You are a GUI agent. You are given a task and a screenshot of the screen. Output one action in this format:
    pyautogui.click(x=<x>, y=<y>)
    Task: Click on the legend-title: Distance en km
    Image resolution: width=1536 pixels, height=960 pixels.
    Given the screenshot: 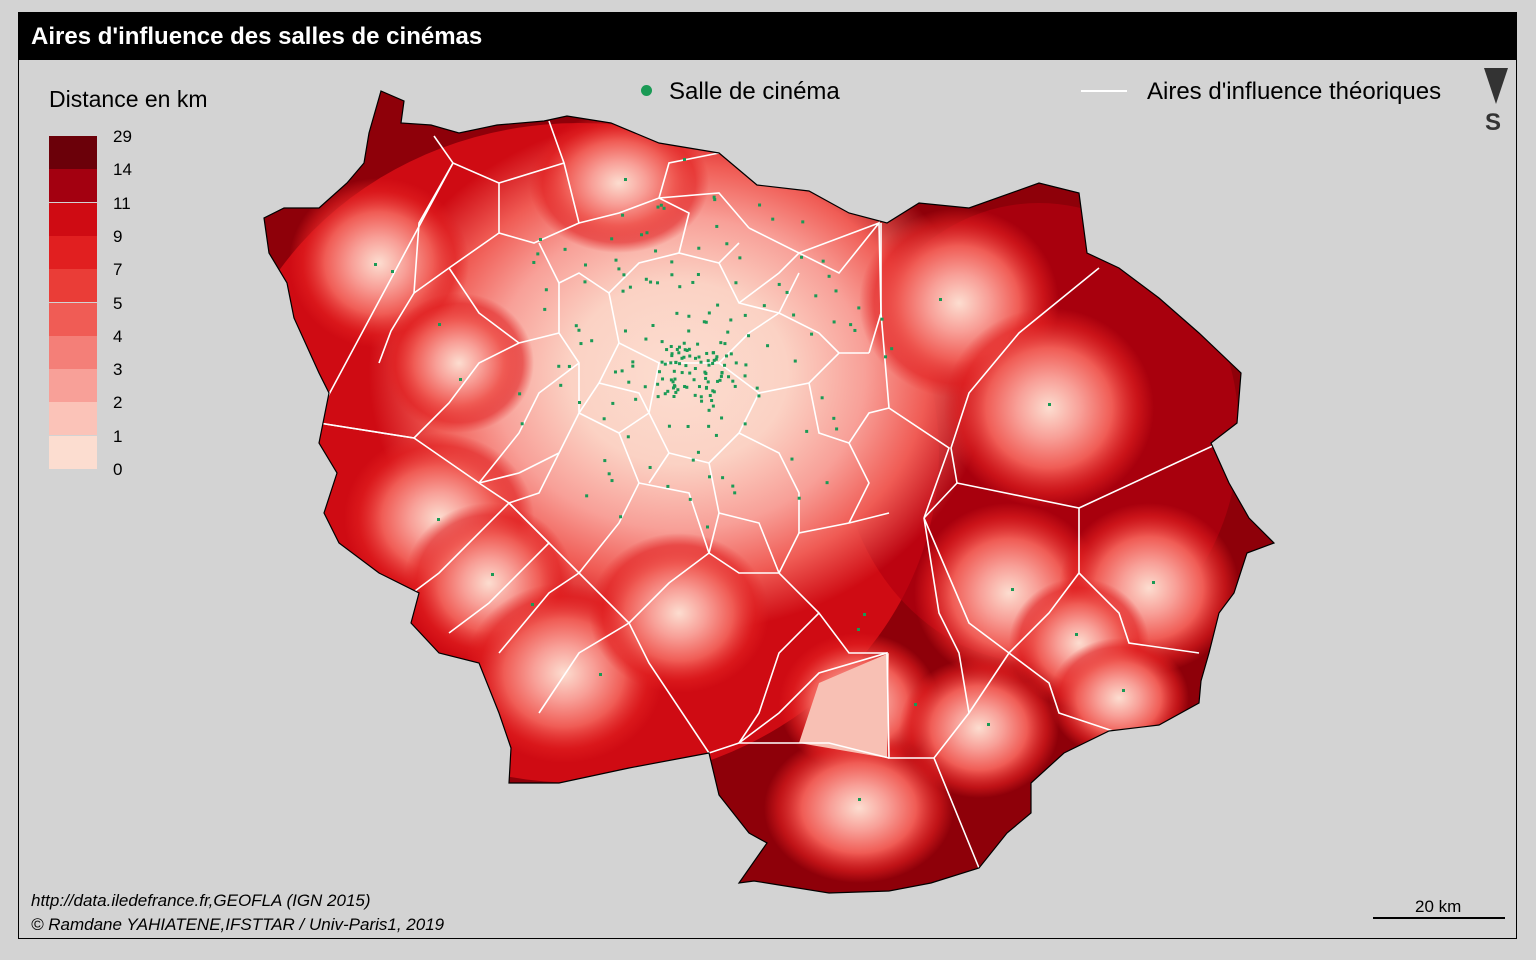 What is the action you would take?
    pyautogui.click(x=128, y=99)
    